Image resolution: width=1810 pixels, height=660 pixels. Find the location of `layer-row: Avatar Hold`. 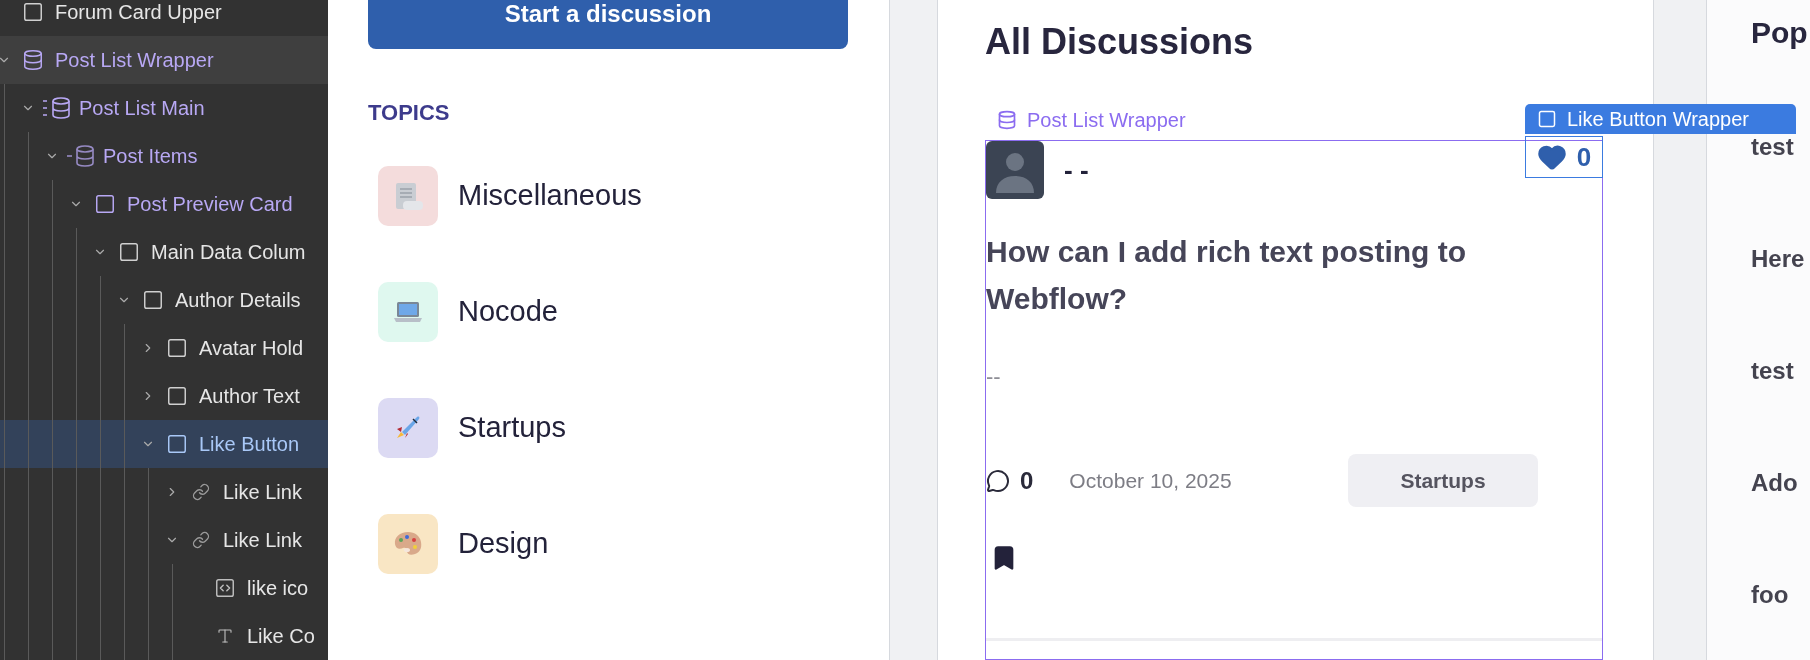

layer-row: Avatar Hold is located at coordinates (164, 348).